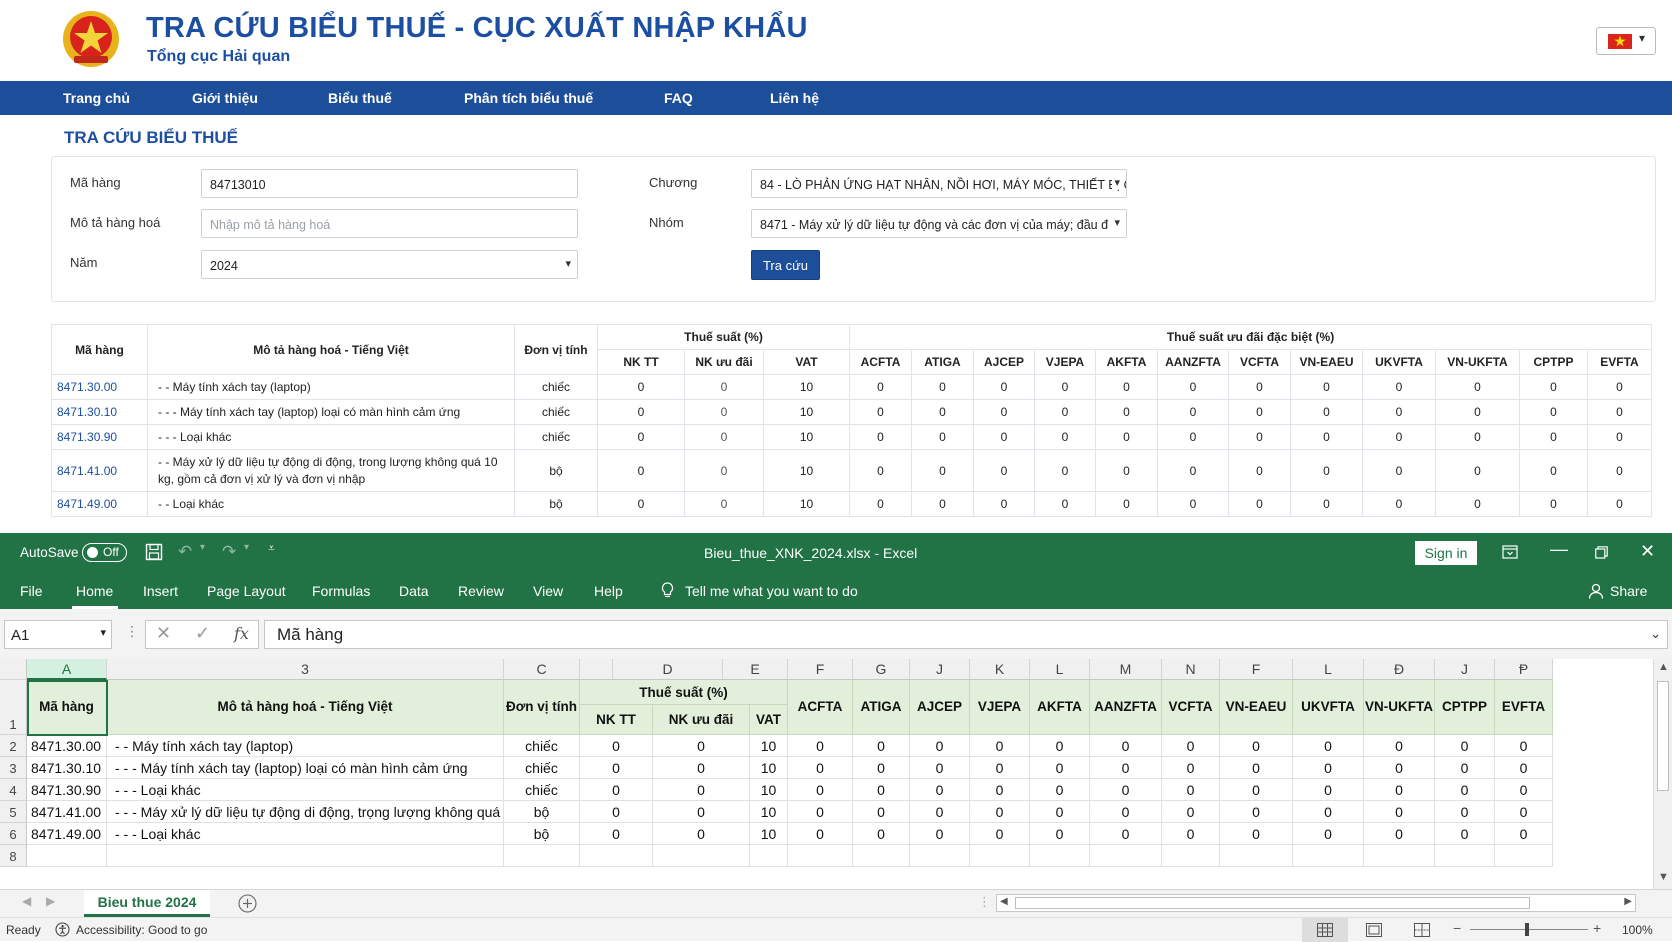  I want to click on header-fta-col: CPTPP, so click(1465, 707).